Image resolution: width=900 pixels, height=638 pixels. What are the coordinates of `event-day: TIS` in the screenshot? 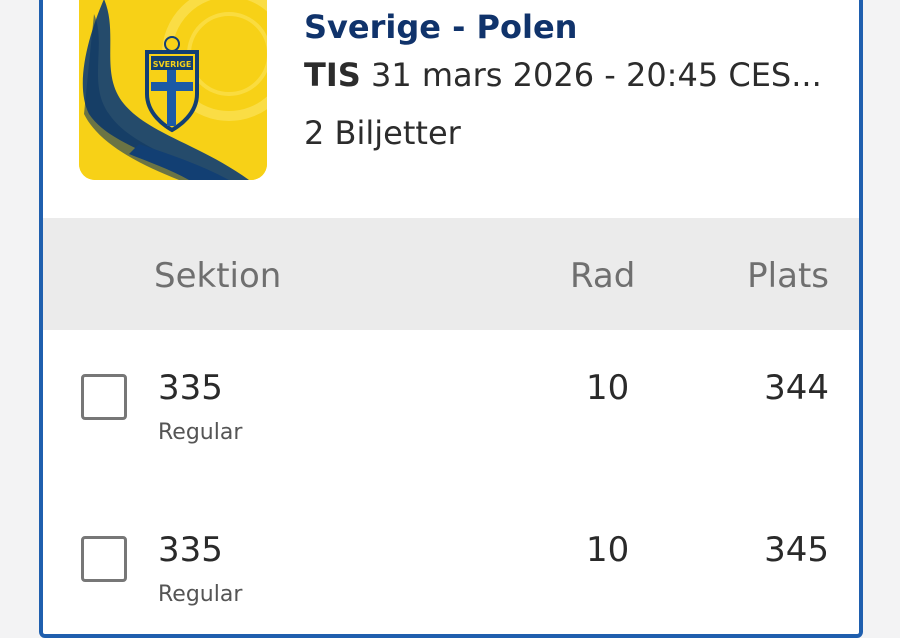 It's located at (332, 75).